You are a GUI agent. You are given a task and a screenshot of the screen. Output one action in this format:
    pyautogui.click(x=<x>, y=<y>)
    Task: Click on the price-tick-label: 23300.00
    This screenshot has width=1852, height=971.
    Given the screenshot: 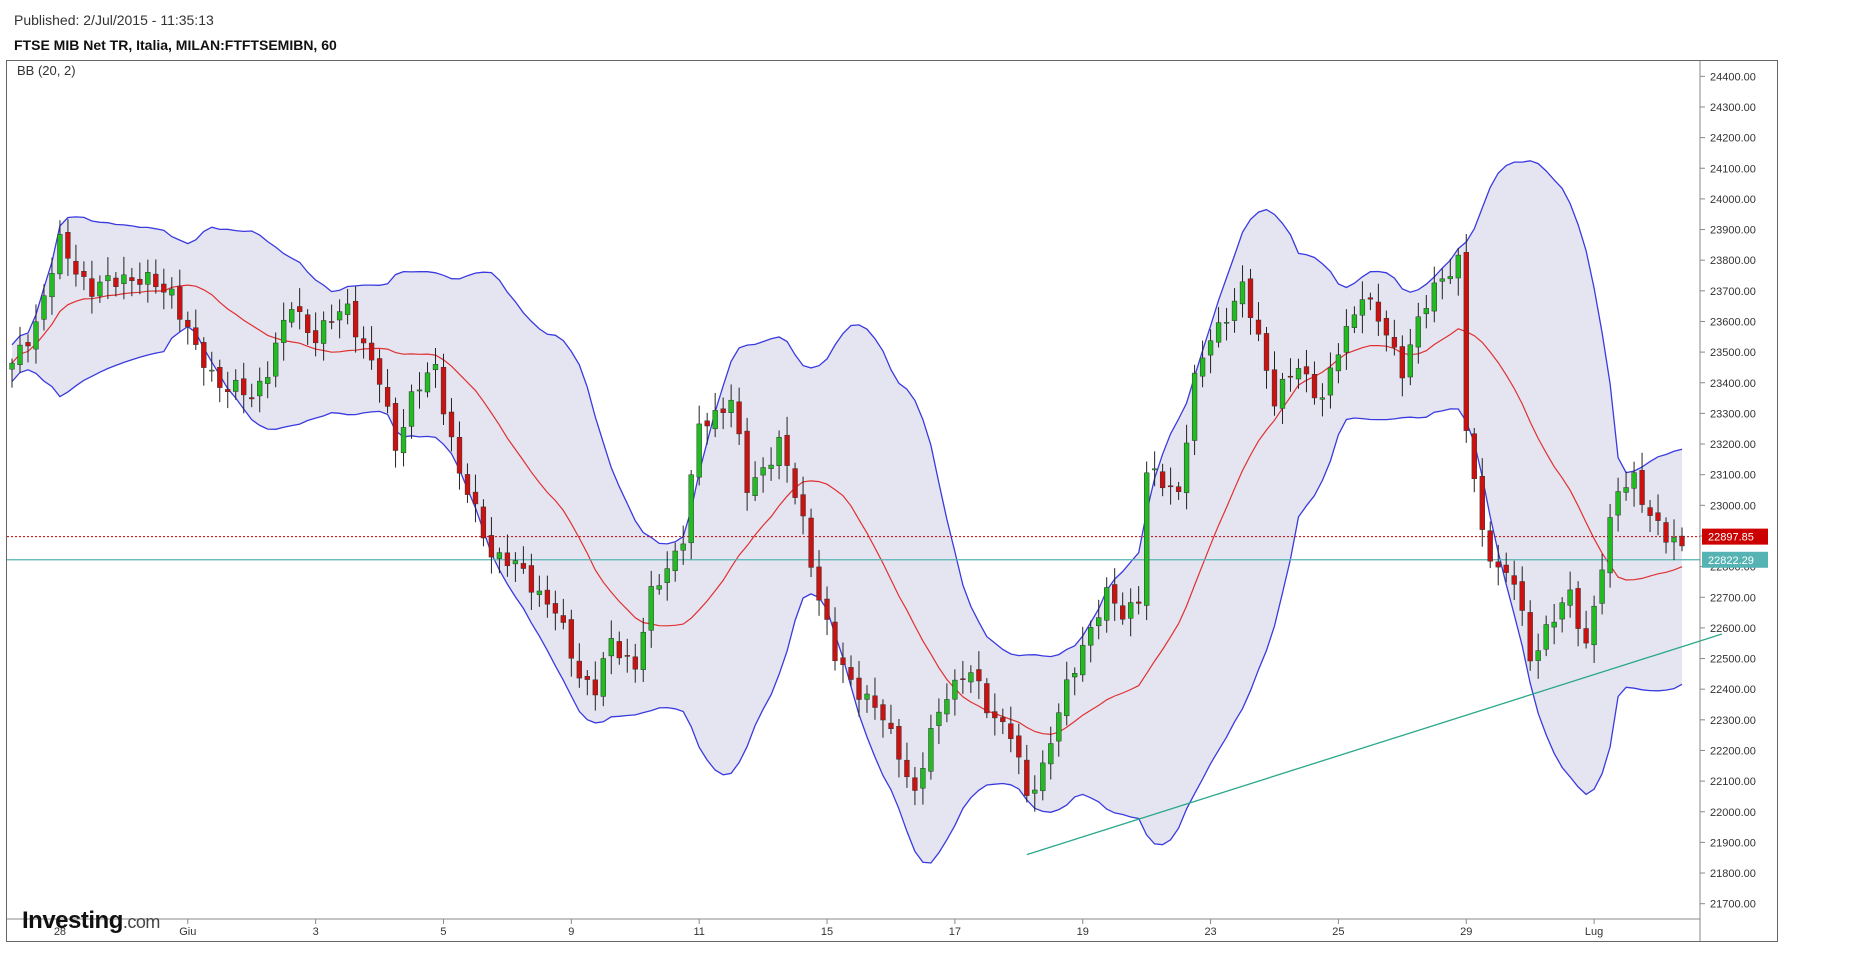 What is the action you would take?
    pyautogui.click(x=1733, y=414)
    